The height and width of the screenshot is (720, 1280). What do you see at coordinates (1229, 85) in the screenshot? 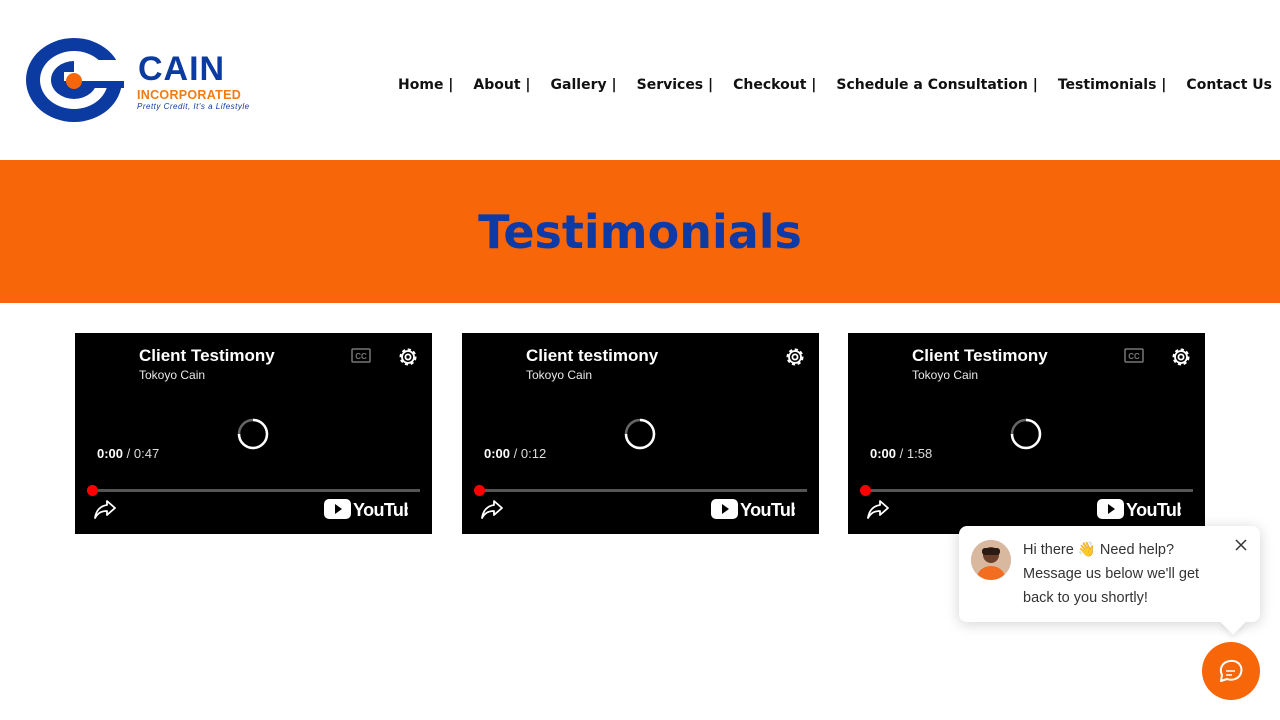
I see `nav-contact-us: Contact Us` at bounding box center [1229, 85].